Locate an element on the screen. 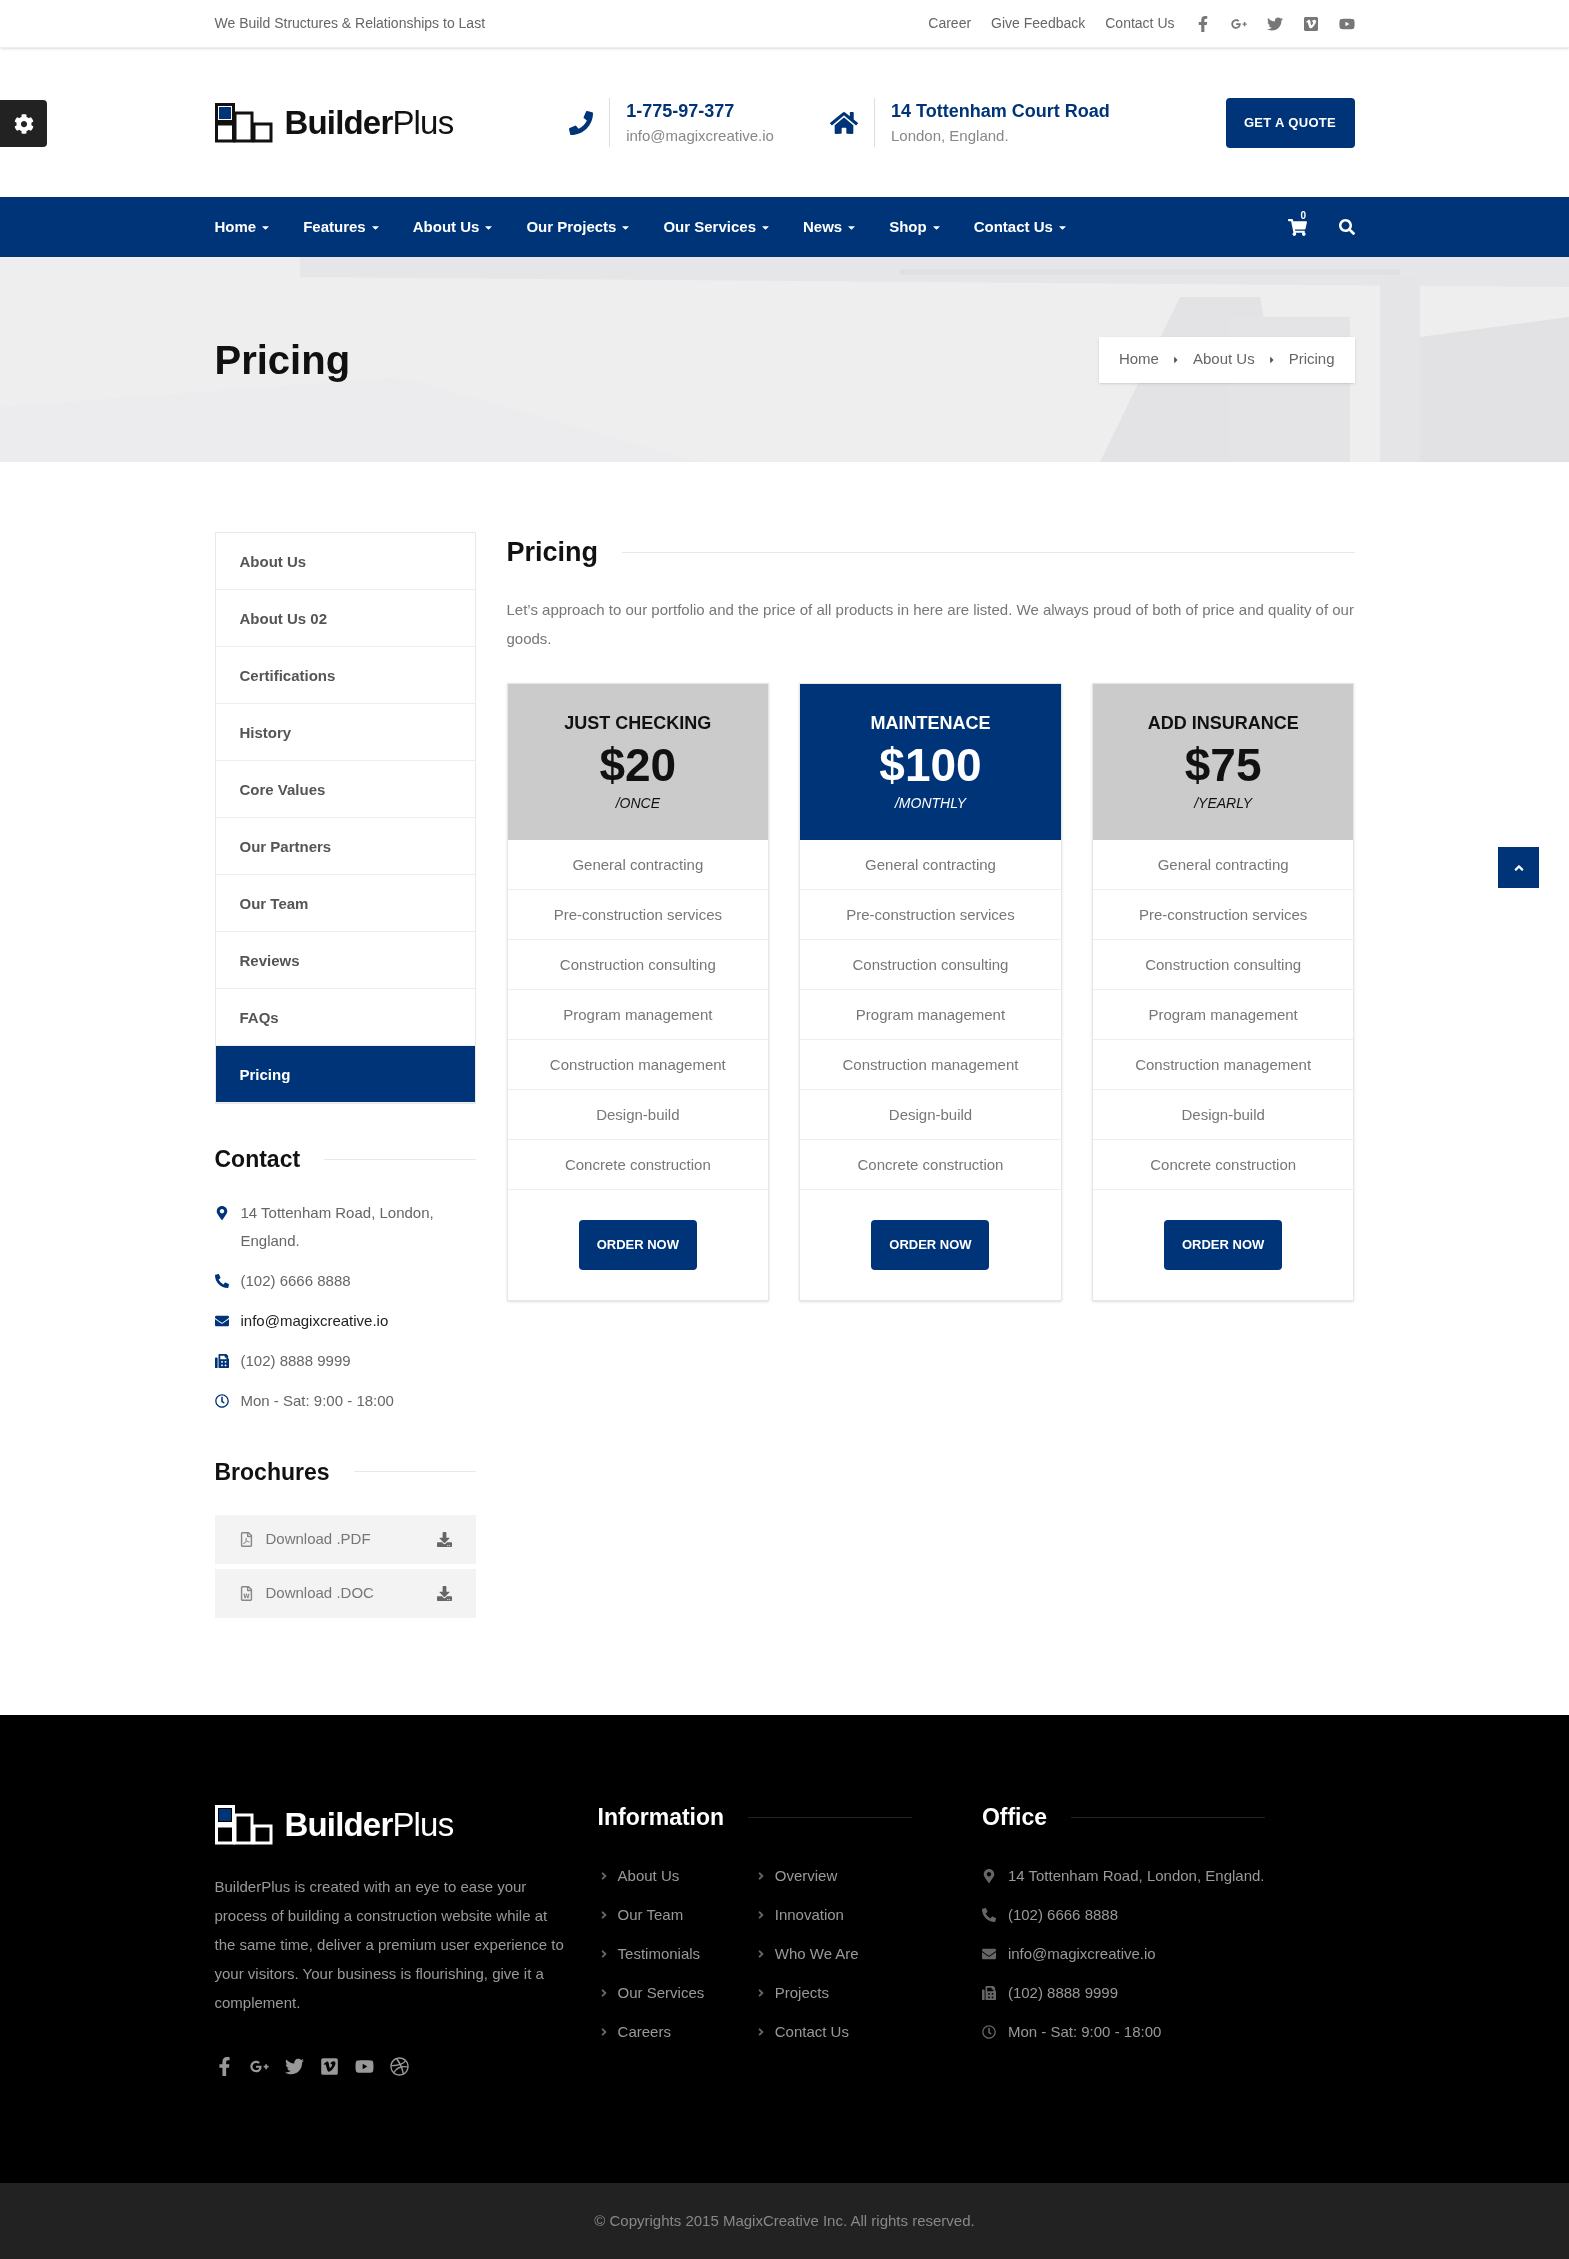  intro-text: Let’s approach to our portfolio and the price of all products in here are listed. We always proud of both of price and quality of our goods. is located at coordinates (930, 624).